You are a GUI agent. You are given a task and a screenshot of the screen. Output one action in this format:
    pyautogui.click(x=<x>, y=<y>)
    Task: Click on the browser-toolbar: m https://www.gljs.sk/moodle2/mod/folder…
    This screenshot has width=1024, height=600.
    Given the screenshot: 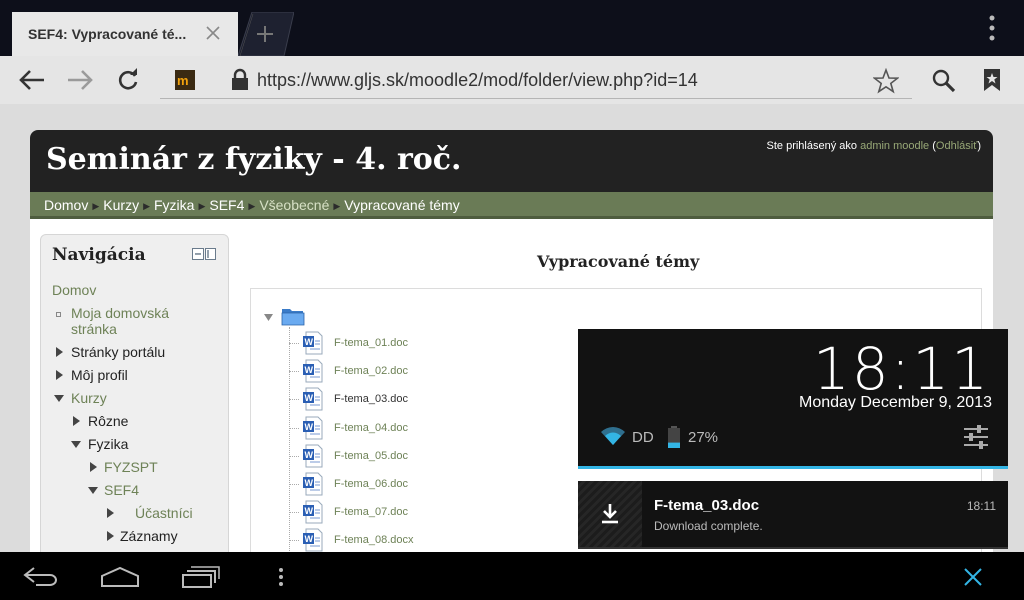 What is the action you would take?
    pyautogui.click(x=512, y=80)
    